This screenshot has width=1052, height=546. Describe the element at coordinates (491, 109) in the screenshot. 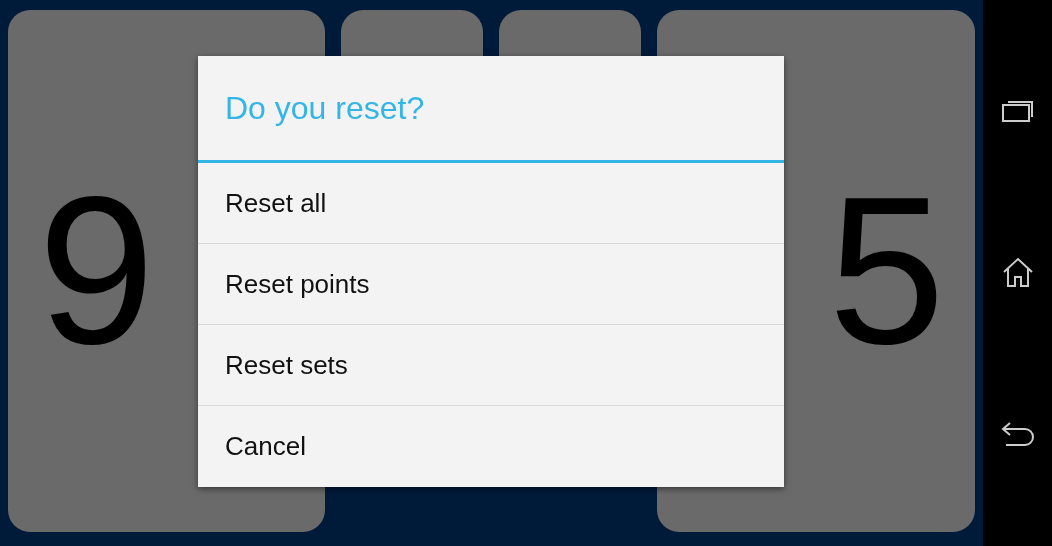

I see `dialog-title: Do you reset?` at that location.